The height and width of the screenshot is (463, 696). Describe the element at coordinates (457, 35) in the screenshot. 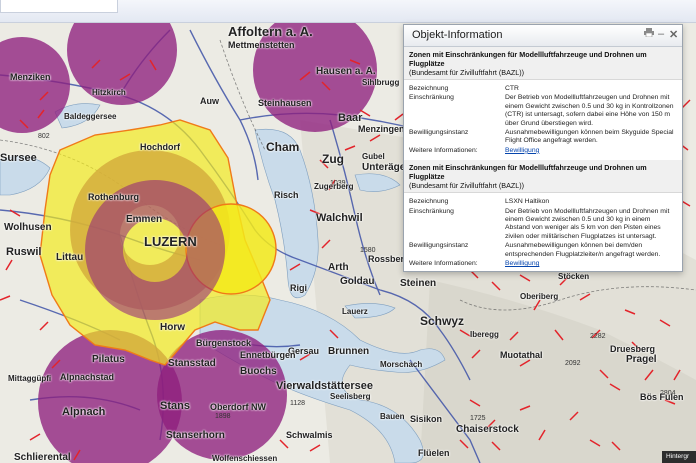

I see `popup-title: Objekt-Information` at that location.